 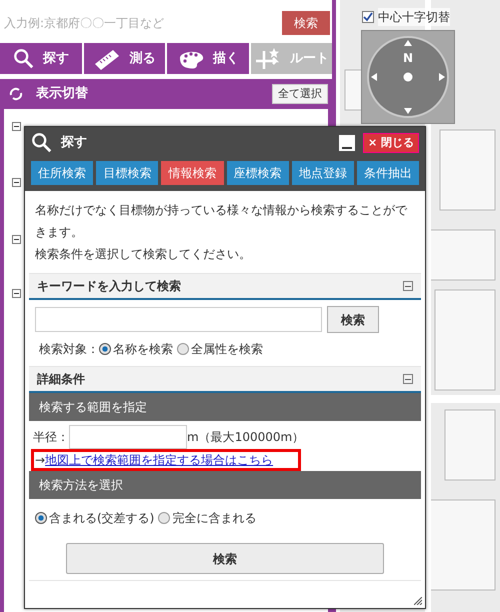 What do you see at coordinates (124, 58) in the screenshot?
I see `tool-tab: 測る` at bounding box center [124, 58].